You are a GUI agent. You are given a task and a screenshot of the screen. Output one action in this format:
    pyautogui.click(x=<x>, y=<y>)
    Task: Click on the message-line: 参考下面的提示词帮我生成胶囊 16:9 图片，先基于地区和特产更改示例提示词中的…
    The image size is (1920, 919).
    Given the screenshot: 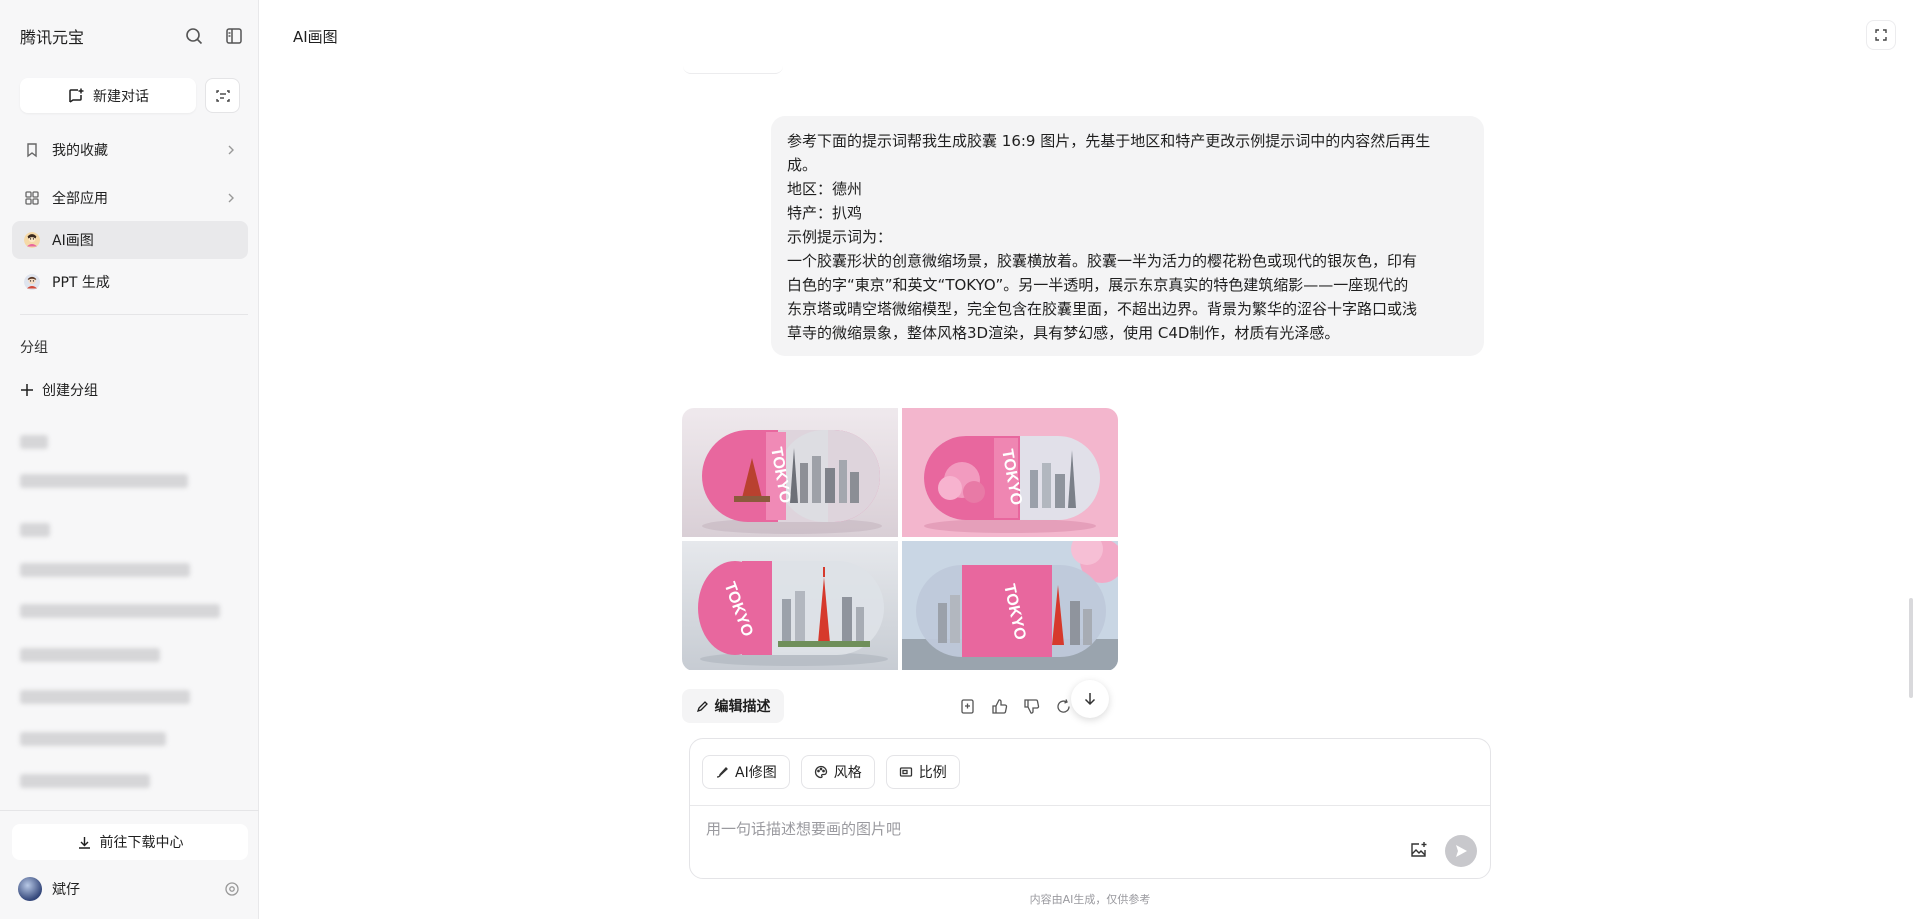 What is the action you would take?
    pyautogui.click(x=1109, y=141)
    